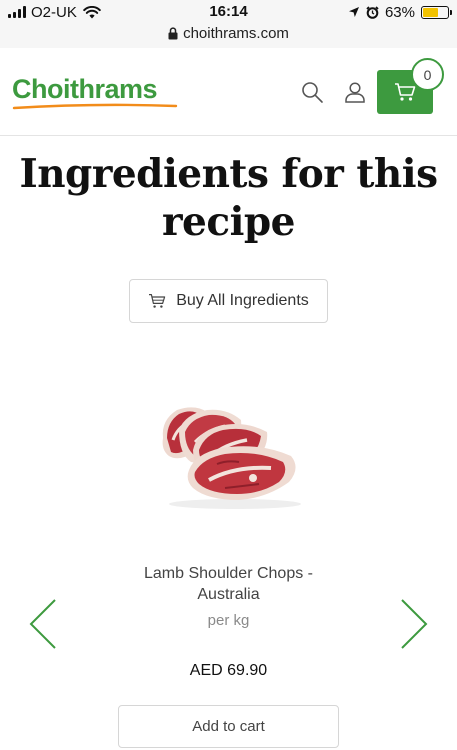  Describe the element at coordinates (228, 174) in the screenshot. I see `title-line-1: Ingredients for this` at that location.